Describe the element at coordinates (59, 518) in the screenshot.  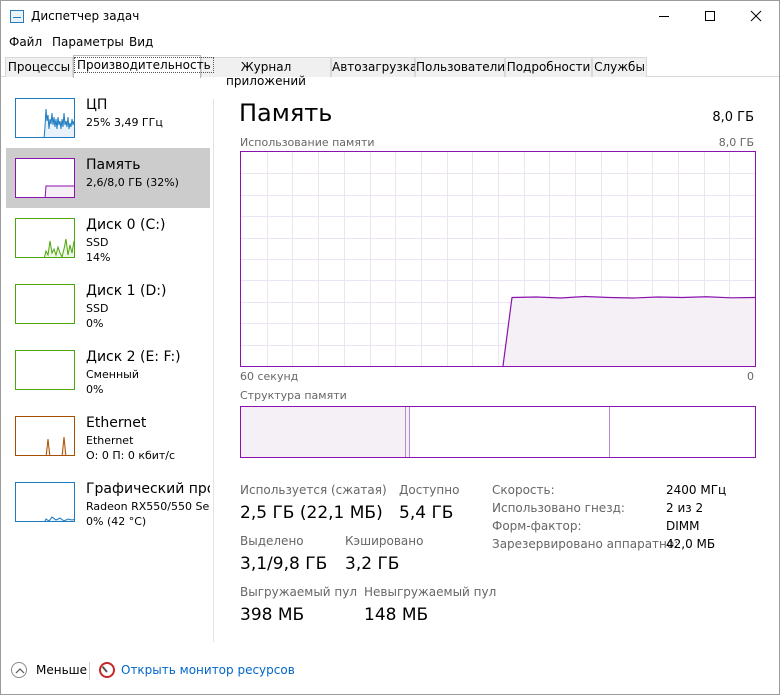
I see `gpu-thumbnail-line` at that location.